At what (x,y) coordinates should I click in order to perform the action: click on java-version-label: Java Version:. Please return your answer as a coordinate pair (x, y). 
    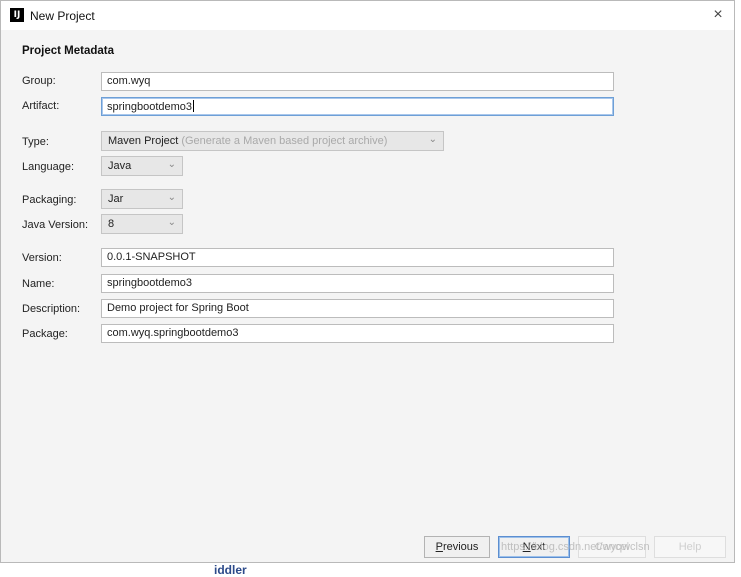
    Looking at the image, I should click on (55, 225).